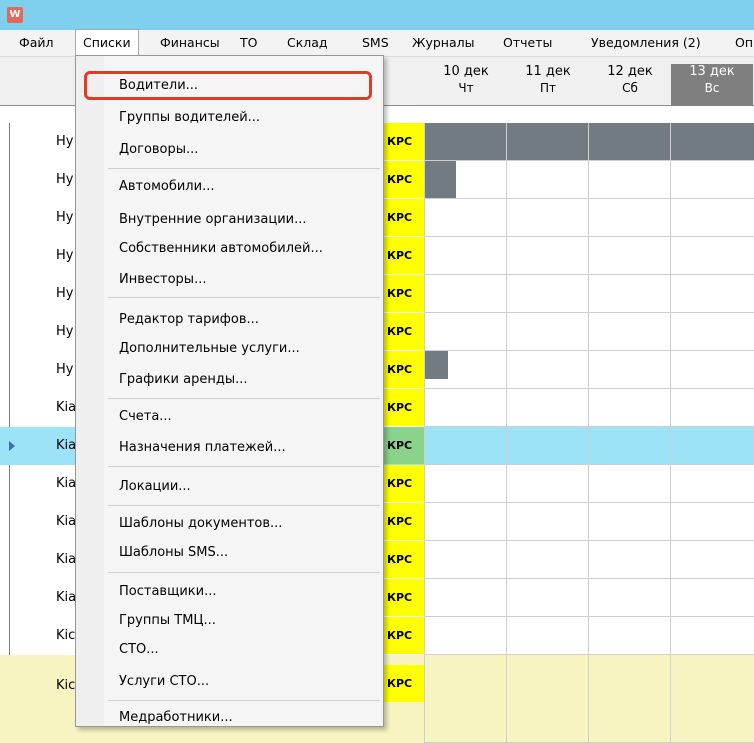  Describe the element at coordinates (65, 217) in the screenshot. I see `vehicle-name: Ну` at that location.